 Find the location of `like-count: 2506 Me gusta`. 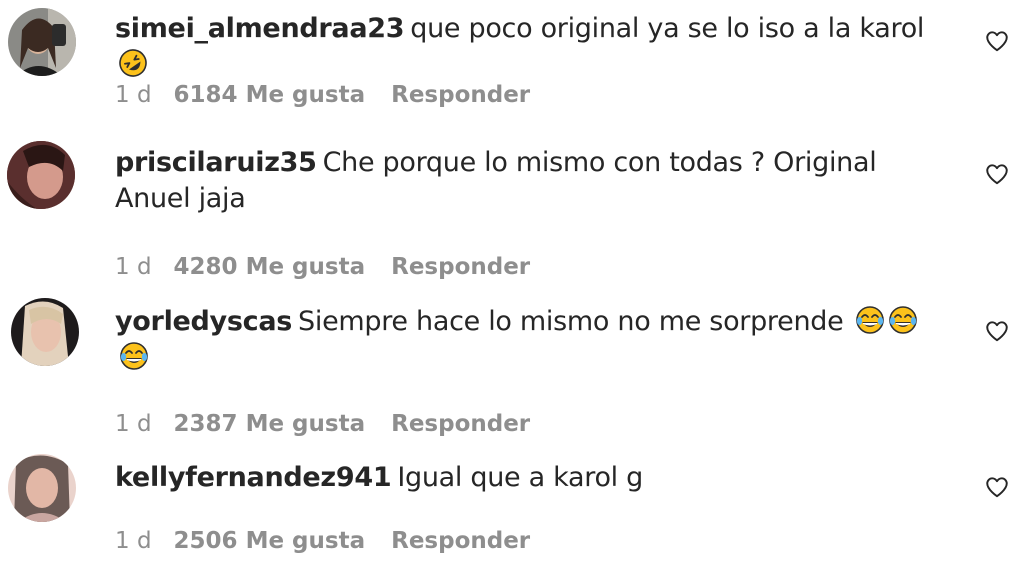

like-count: 2506 Me gusta is located at coordinates (270, 541).